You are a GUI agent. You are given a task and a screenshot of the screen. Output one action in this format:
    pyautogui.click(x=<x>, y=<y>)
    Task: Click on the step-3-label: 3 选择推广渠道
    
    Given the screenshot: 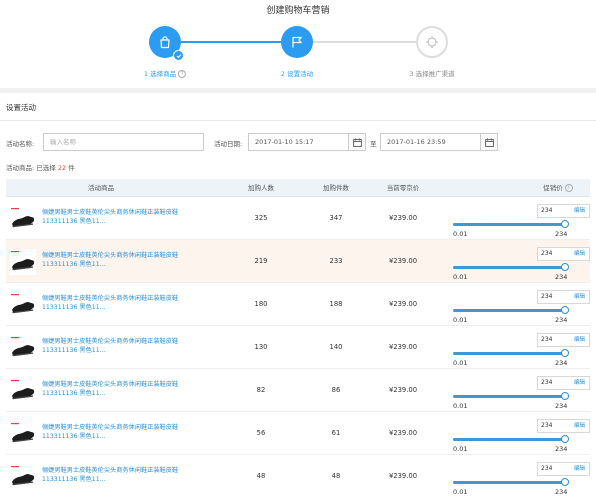 What is the action you would take?
    pyautogui.click(x=431, y=73)
    